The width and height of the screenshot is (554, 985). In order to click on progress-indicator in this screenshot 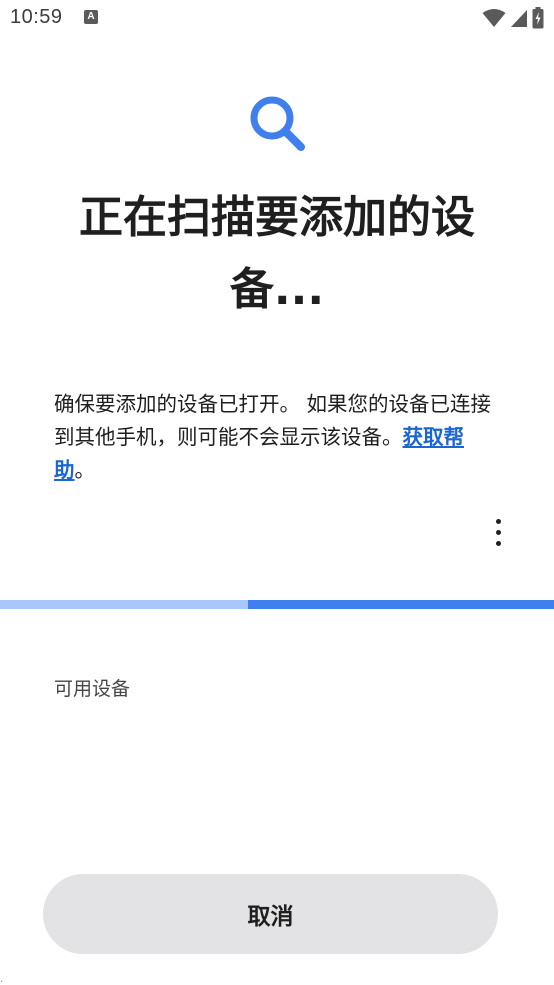, I will do `click(401, 604)`.